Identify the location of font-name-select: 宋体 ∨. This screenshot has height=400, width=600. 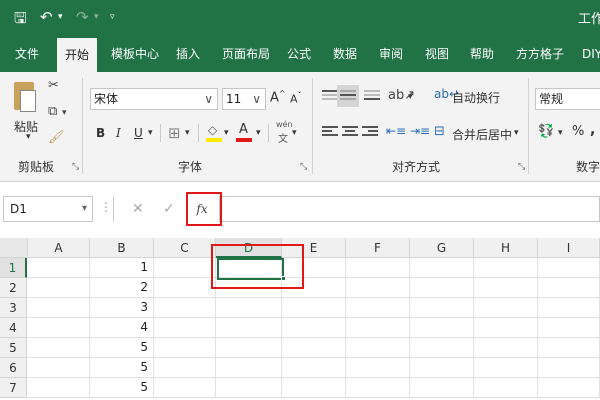
(154, 99).